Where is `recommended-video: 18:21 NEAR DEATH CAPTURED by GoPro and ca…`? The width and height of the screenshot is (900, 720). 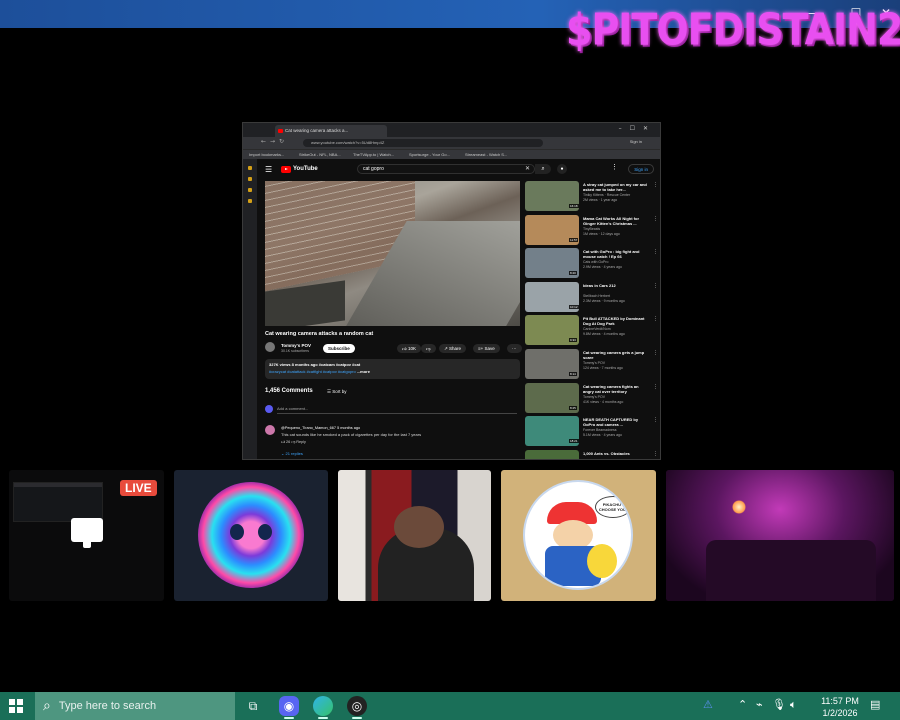
recommended-video: 18:21 NEAR DEATH CAPTURED by GoPro and ca… is located at coordinates (592, 431).